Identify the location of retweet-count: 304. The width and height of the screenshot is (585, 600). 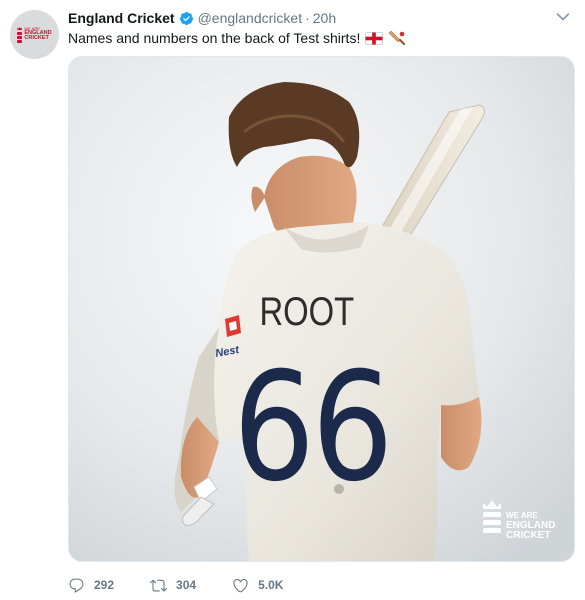
(186, 585).